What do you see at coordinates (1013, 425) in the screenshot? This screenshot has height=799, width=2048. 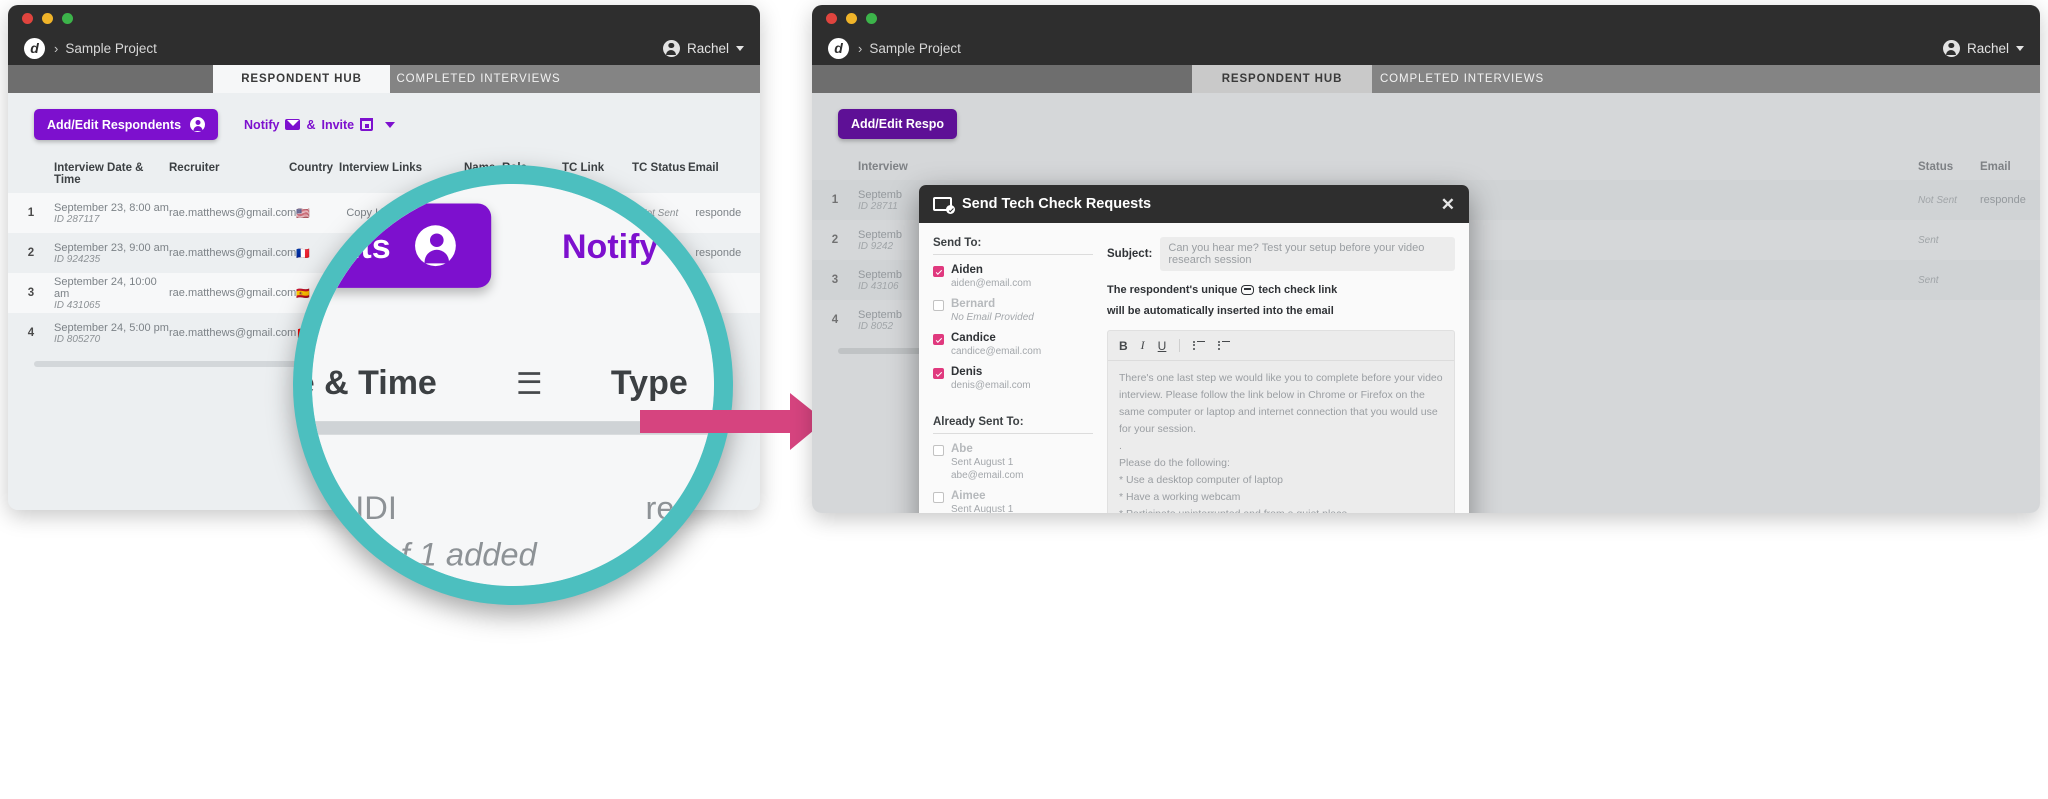 I see `already-sent-title: Already Sent To:` at bounding box center [1013, 425].